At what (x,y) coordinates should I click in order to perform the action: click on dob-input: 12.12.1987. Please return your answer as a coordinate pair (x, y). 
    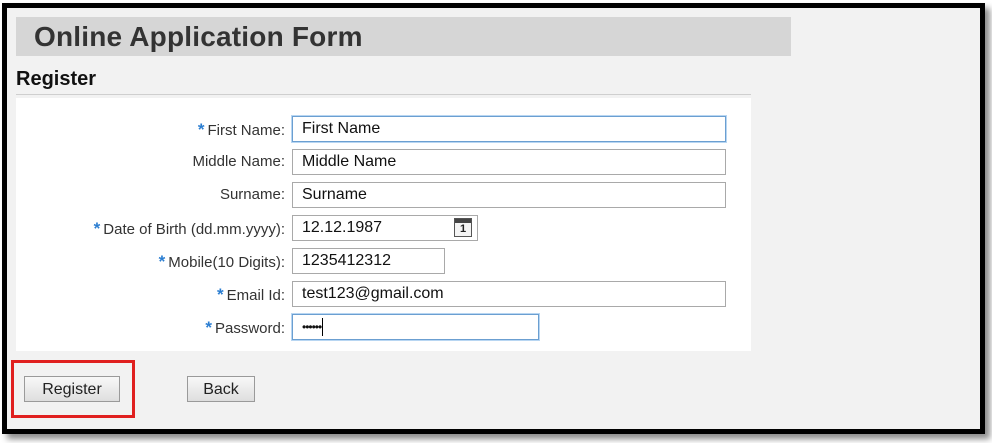
    Looking at the image, I should click on (342, 227).